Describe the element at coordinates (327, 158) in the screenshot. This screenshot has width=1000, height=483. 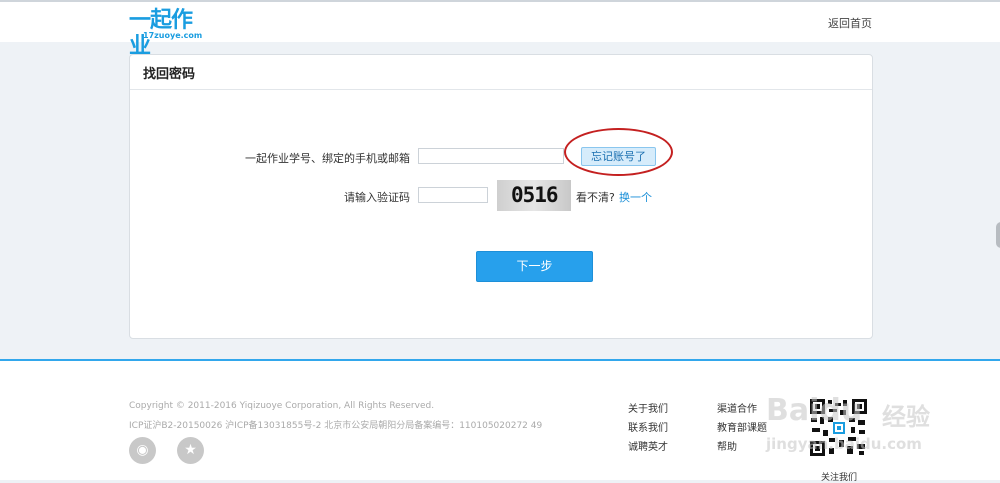
I see `account-label: 一起作业学号、绑定的手机或邮箱` at that location.